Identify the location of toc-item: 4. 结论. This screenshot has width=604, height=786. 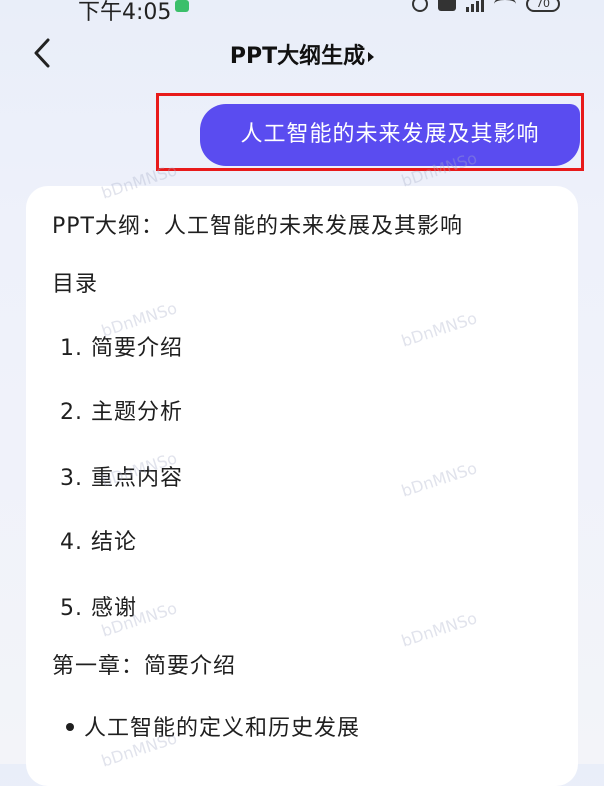
(98, 542).